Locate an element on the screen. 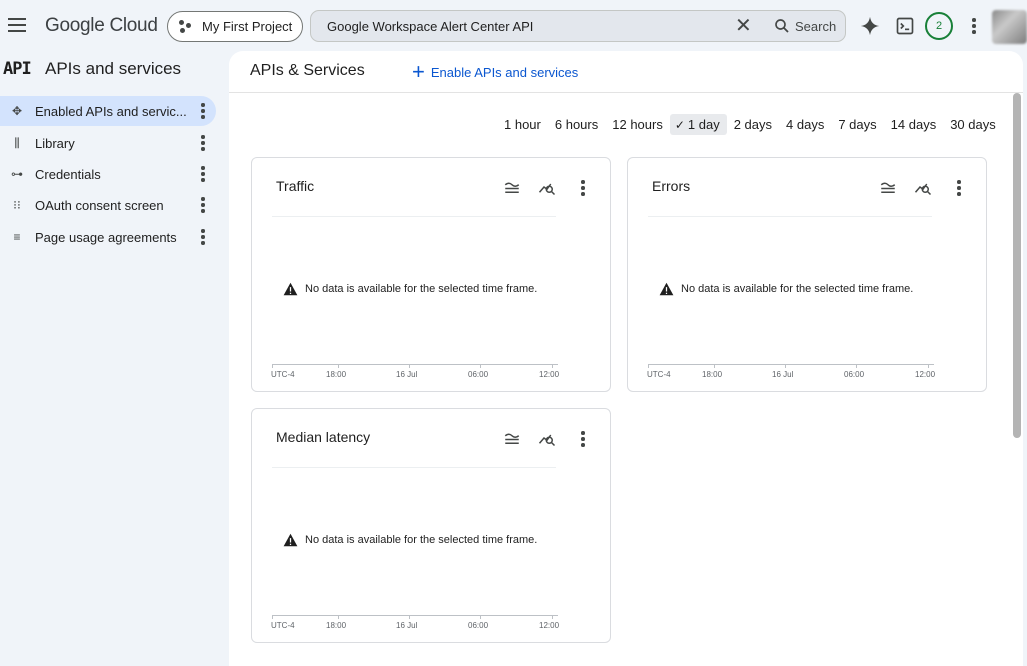  sidebar-item-label: Credentials is located at coordinates (68, 174).